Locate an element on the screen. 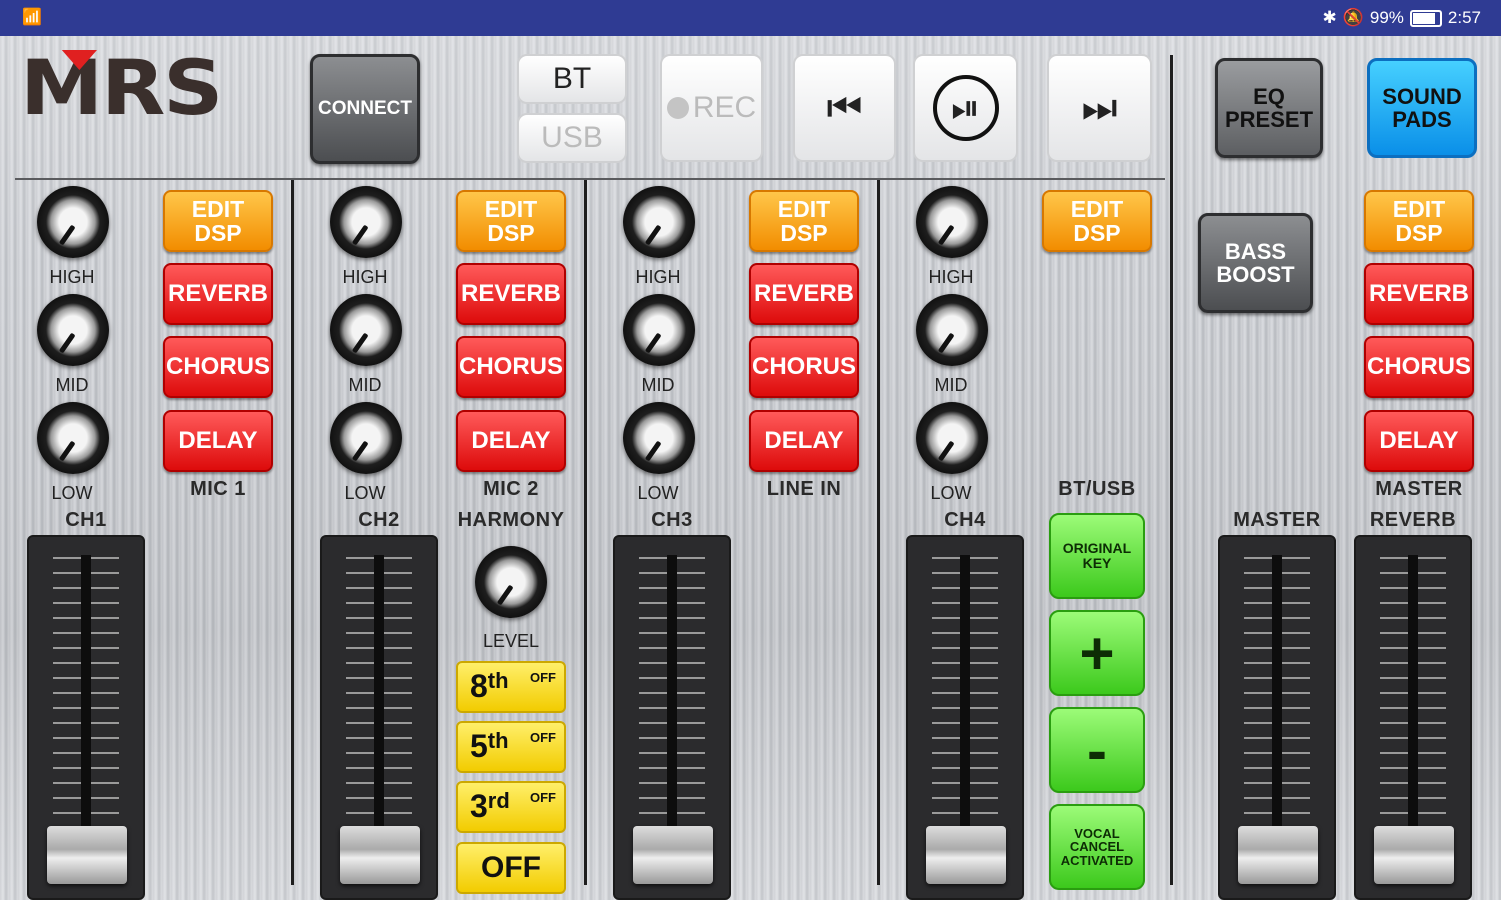  status-bar: 📶 ✱ 🔕 99% 2:57 is located at coordinates (750, 18).